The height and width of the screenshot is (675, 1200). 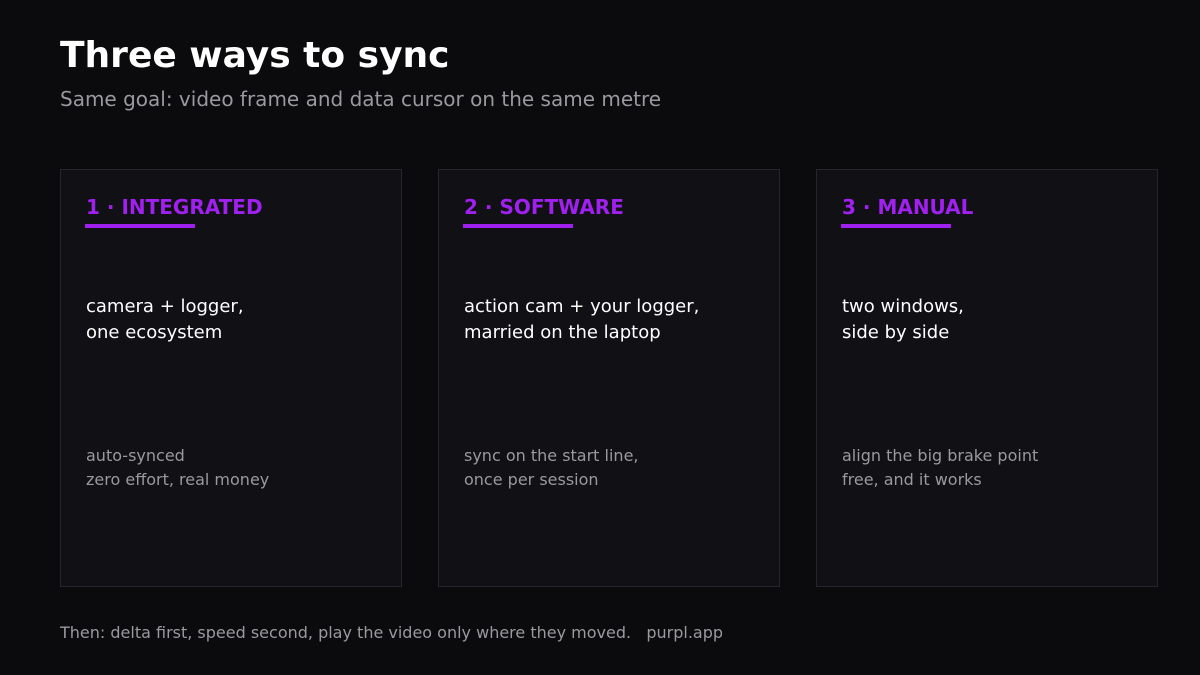 I want to click on card-note-line: sync on the start line,, so click(x=551, y=455).